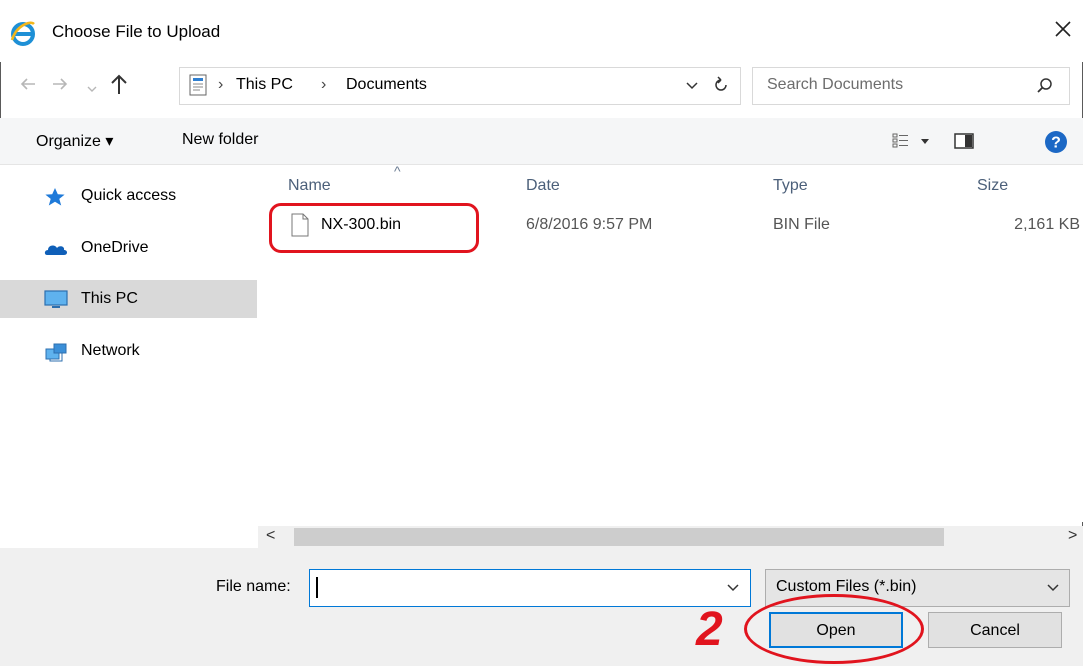  I want to click on scroll-left-icon: <, so click(270, 536).